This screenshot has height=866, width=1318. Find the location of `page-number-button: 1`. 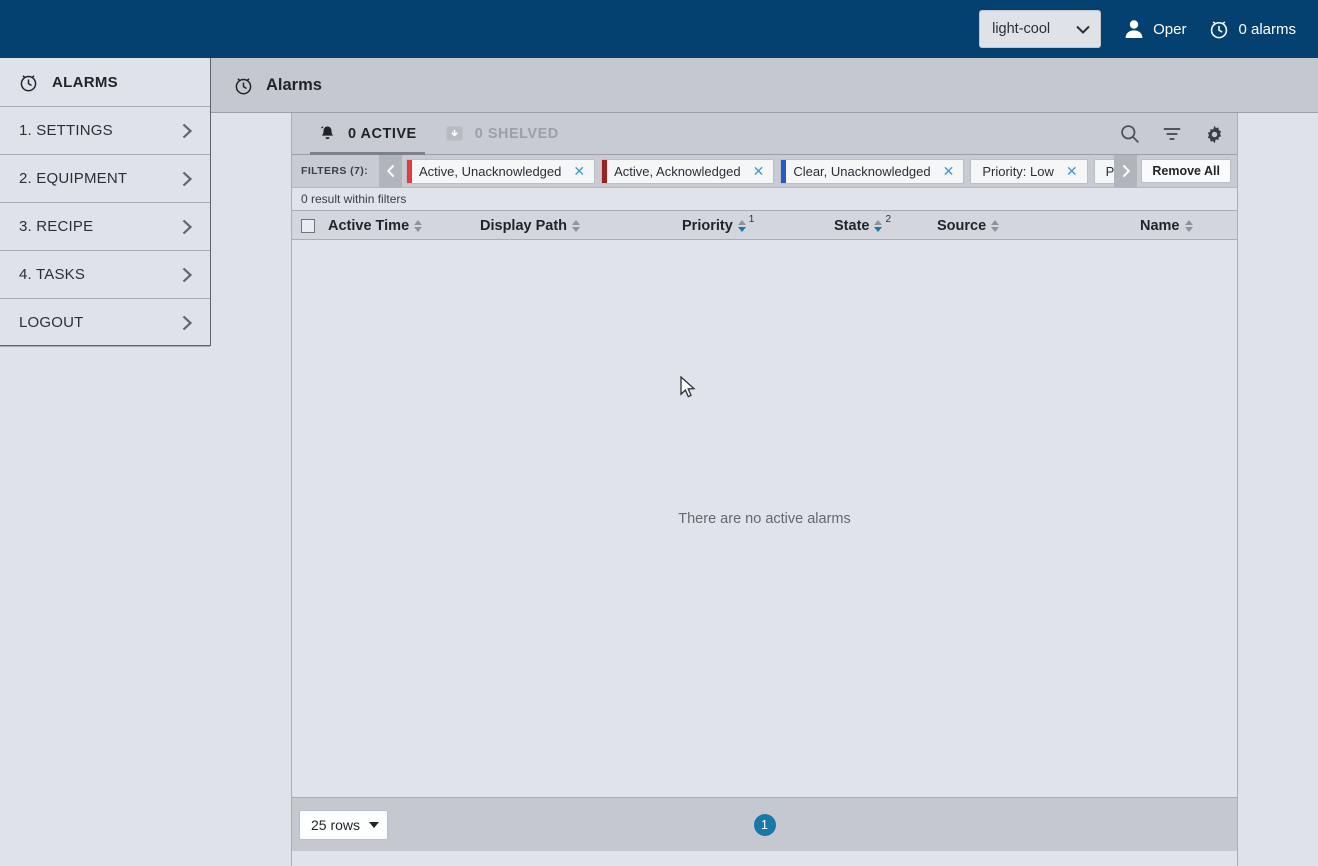

page-number-button: 1 is located at coordinates (764, 824).